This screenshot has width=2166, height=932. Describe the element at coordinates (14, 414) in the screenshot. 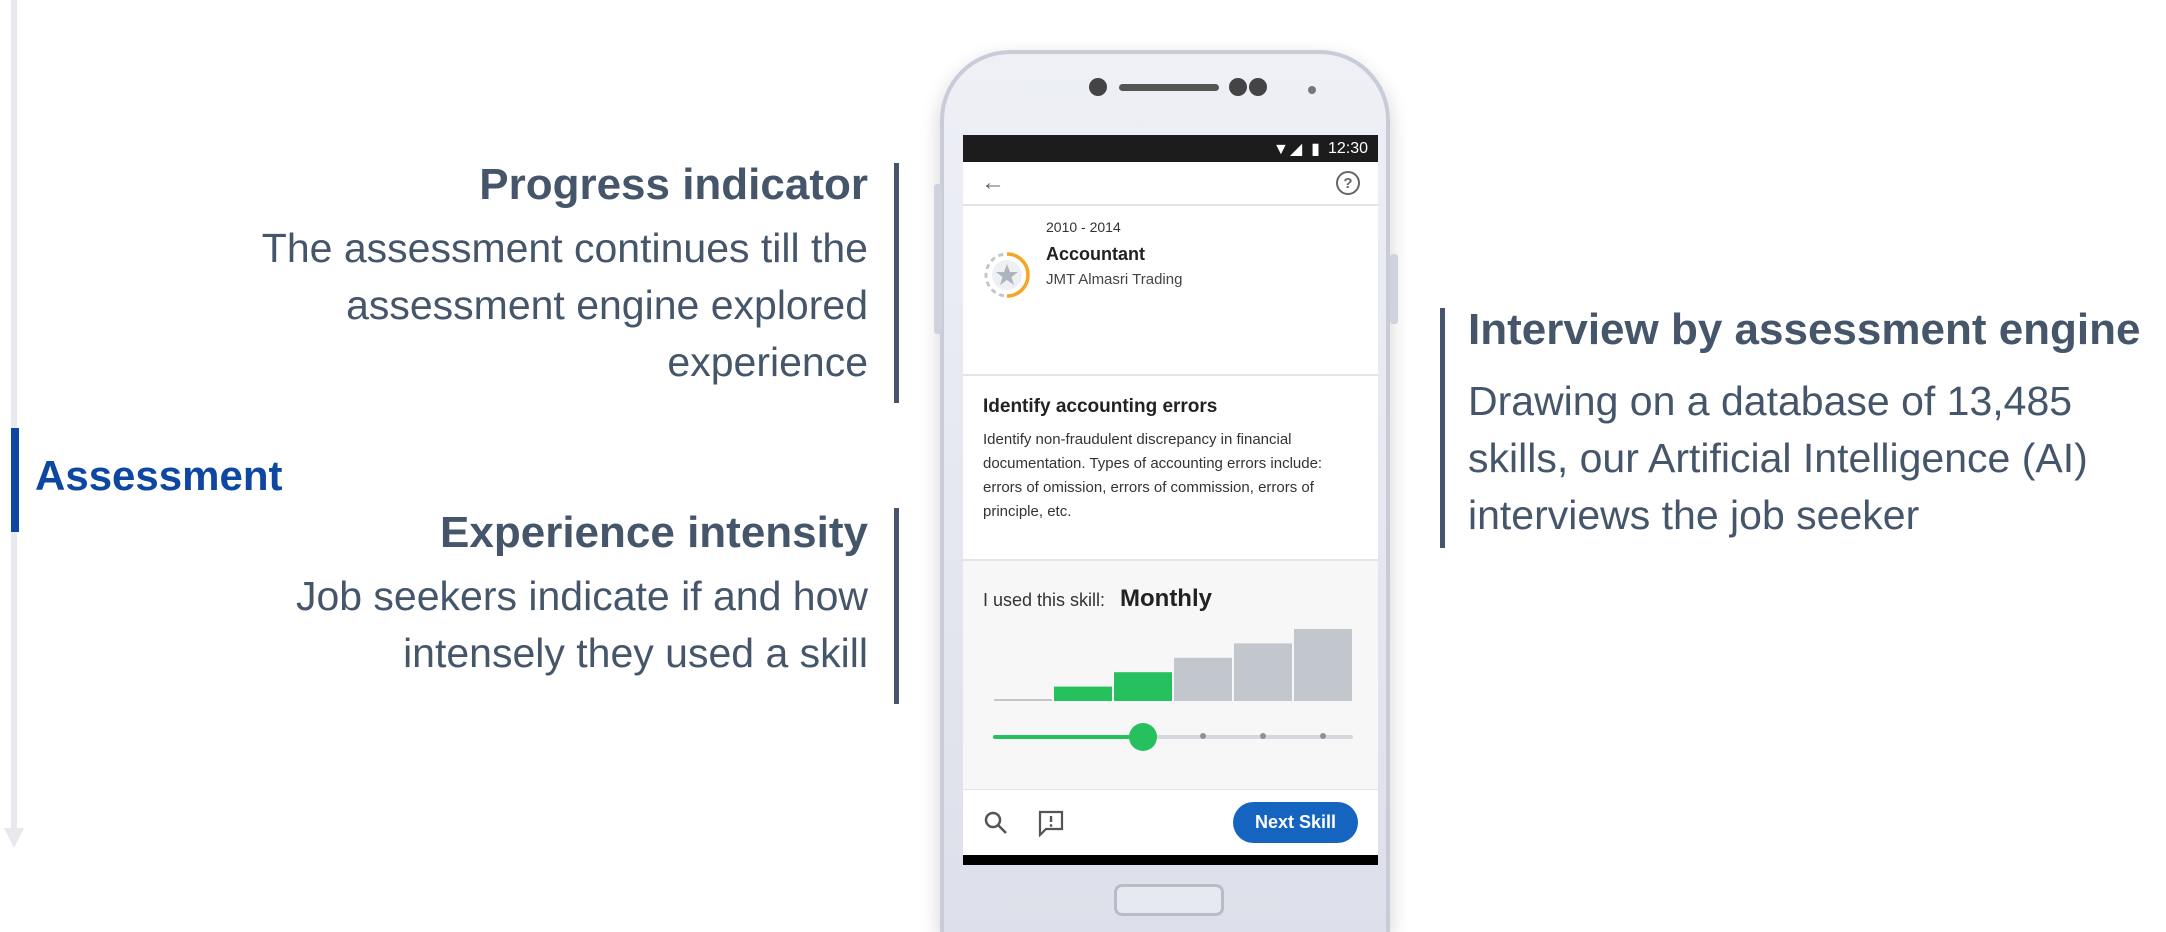

I see `timeline-line` at that location.